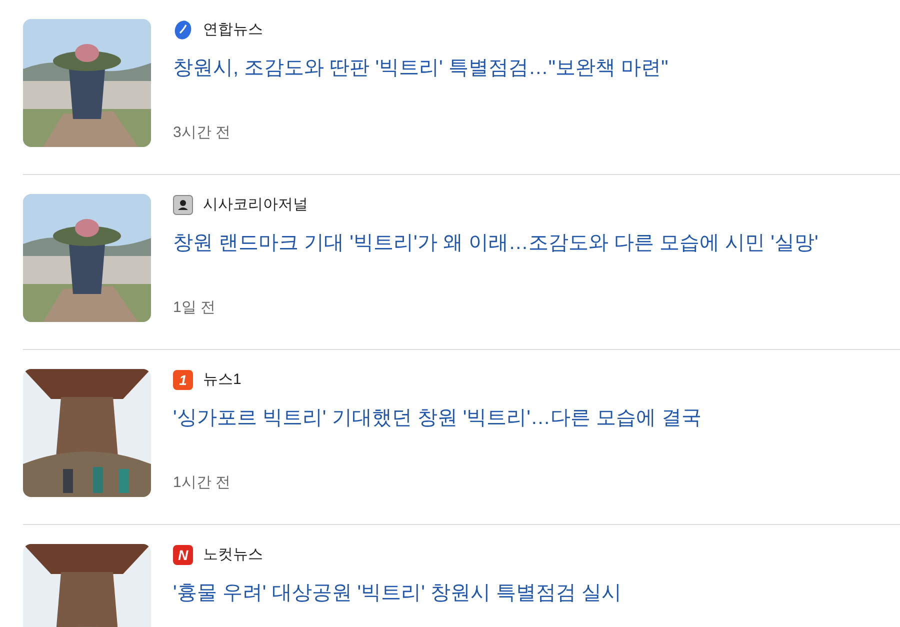  Describe the element at coordinates (255, 205) in the screenshot. I see `source-name: 시사코리아저널` at that location.